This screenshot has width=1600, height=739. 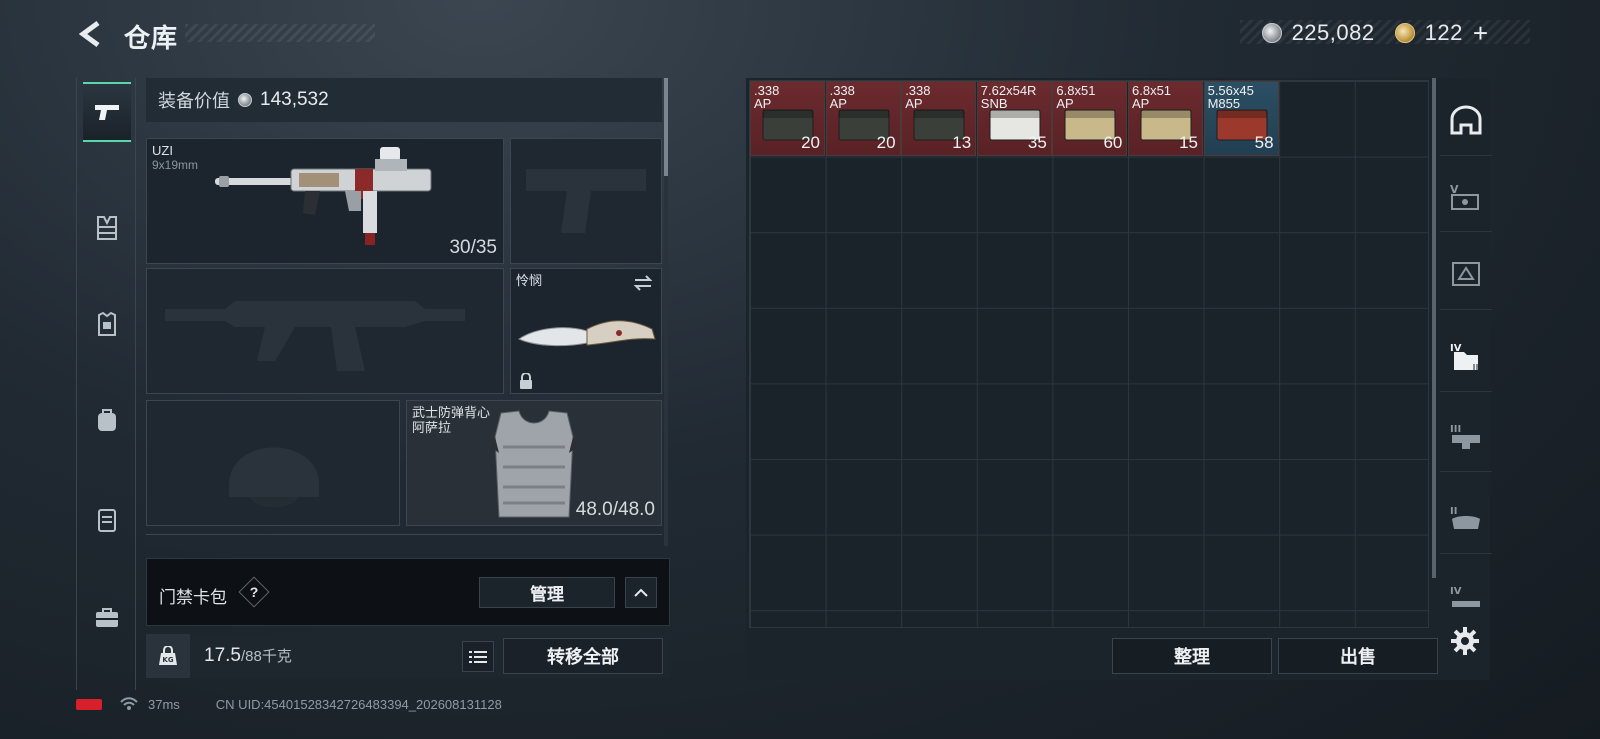 I want to click on helmet-slot, so click(x=273, y=463).